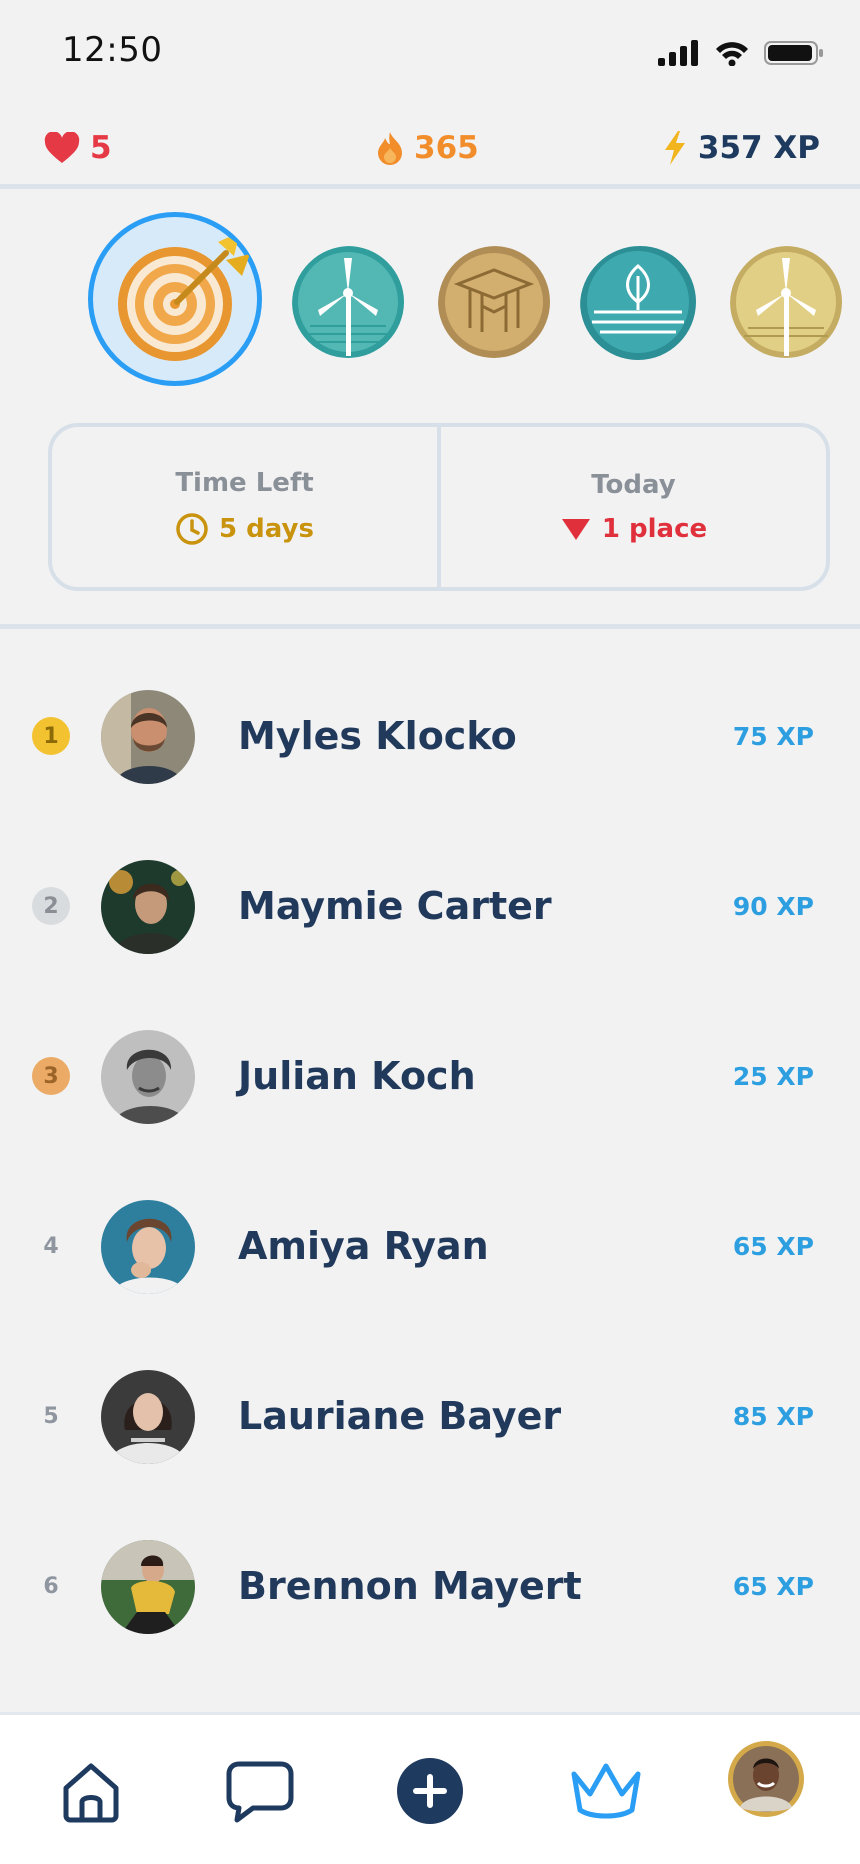  What do you see at coordinates (678, 53) in the screenshot?
I see `cellular-signal-icon` at bounding box center [678, 53].